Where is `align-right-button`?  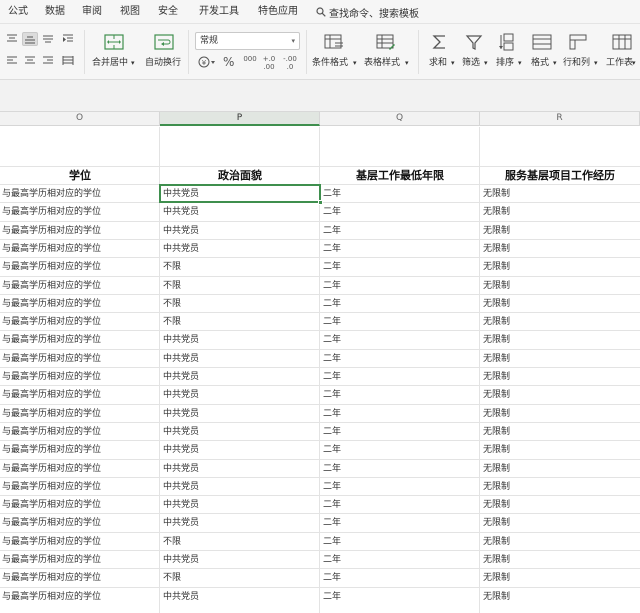
align-right-button is located at coordinates (48, 61).